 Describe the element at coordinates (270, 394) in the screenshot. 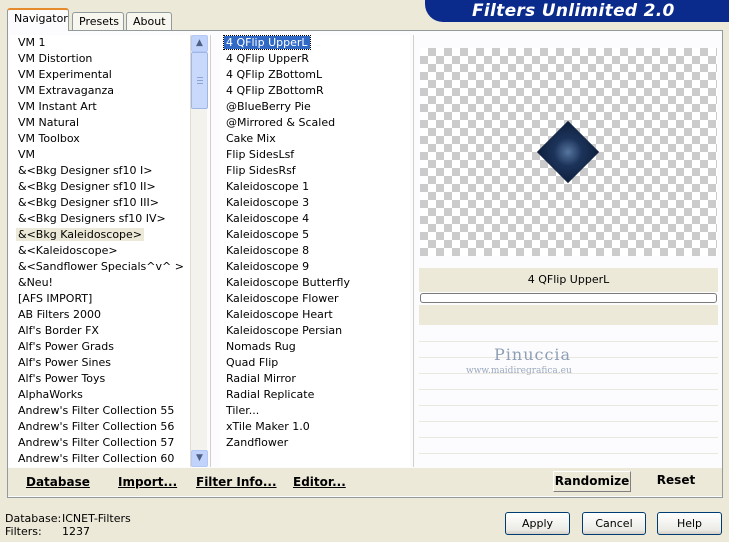

I see `filter-item-label: Radial Replicate` at that location.